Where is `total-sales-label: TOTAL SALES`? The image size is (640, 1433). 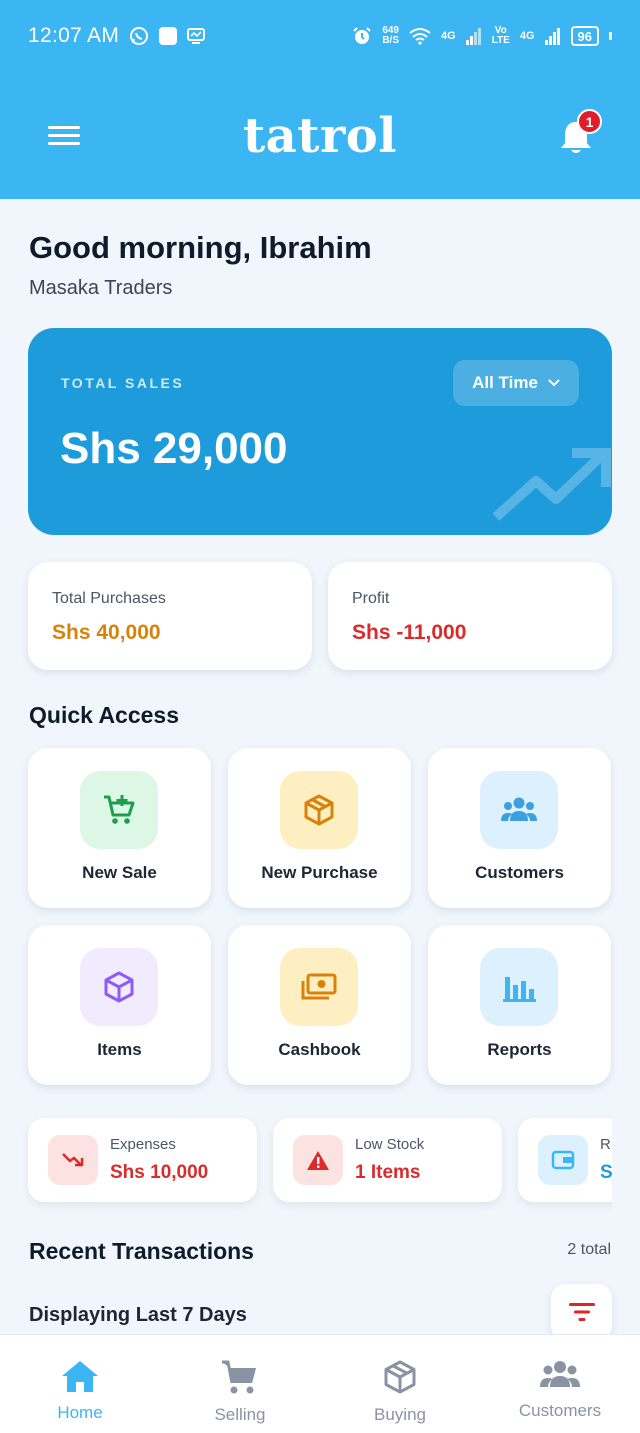
total-sales-label: TOTAL SALES is located at coordinates (123, 383).